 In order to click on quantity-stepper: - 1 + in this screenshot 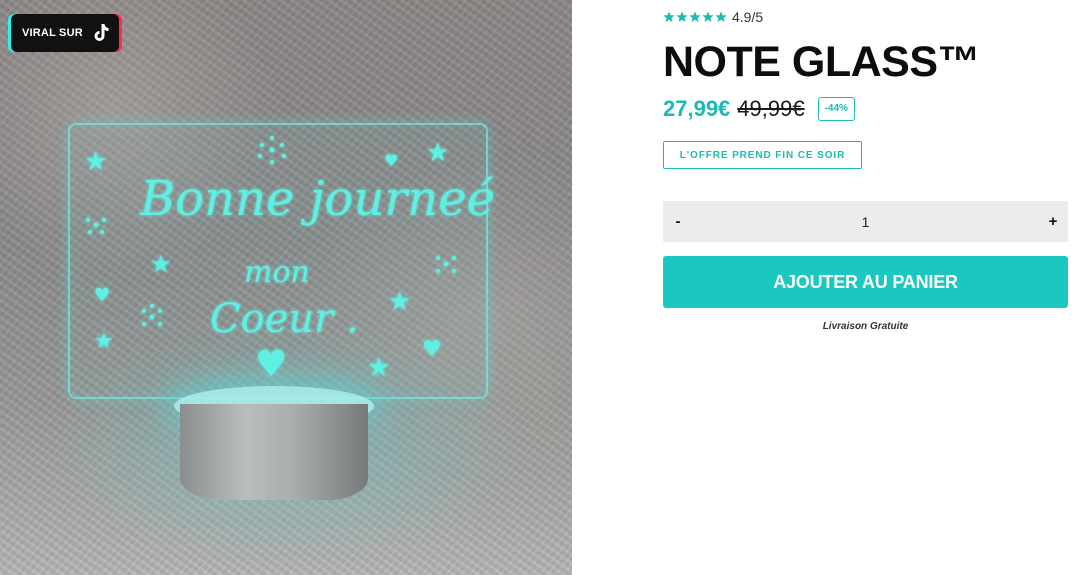, I will do `click(865, 221)`.